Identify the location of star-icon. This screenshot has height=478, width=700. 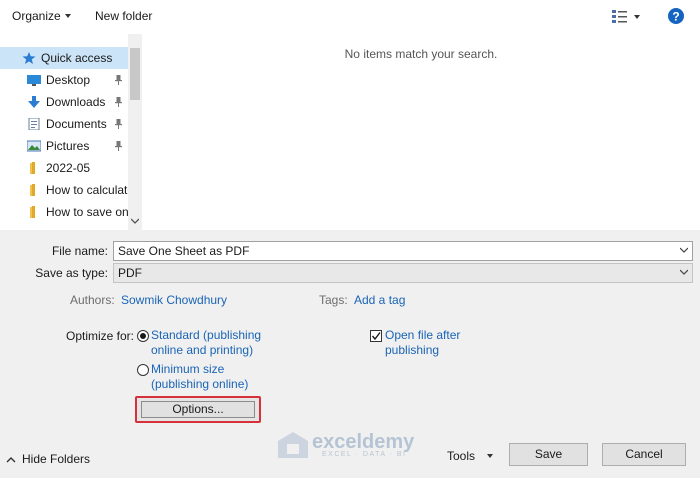
(29, 58).